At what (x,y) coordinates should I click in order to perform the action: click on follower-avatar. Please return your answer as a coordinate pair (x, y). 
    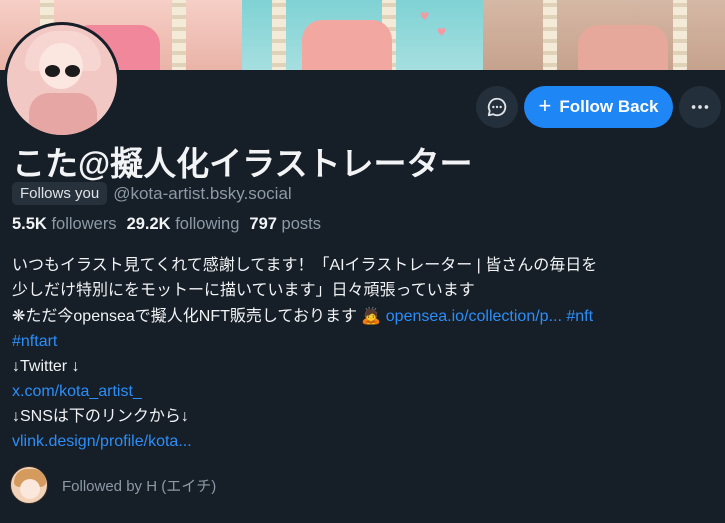
    Looking at the image, I should click on (29, 485).